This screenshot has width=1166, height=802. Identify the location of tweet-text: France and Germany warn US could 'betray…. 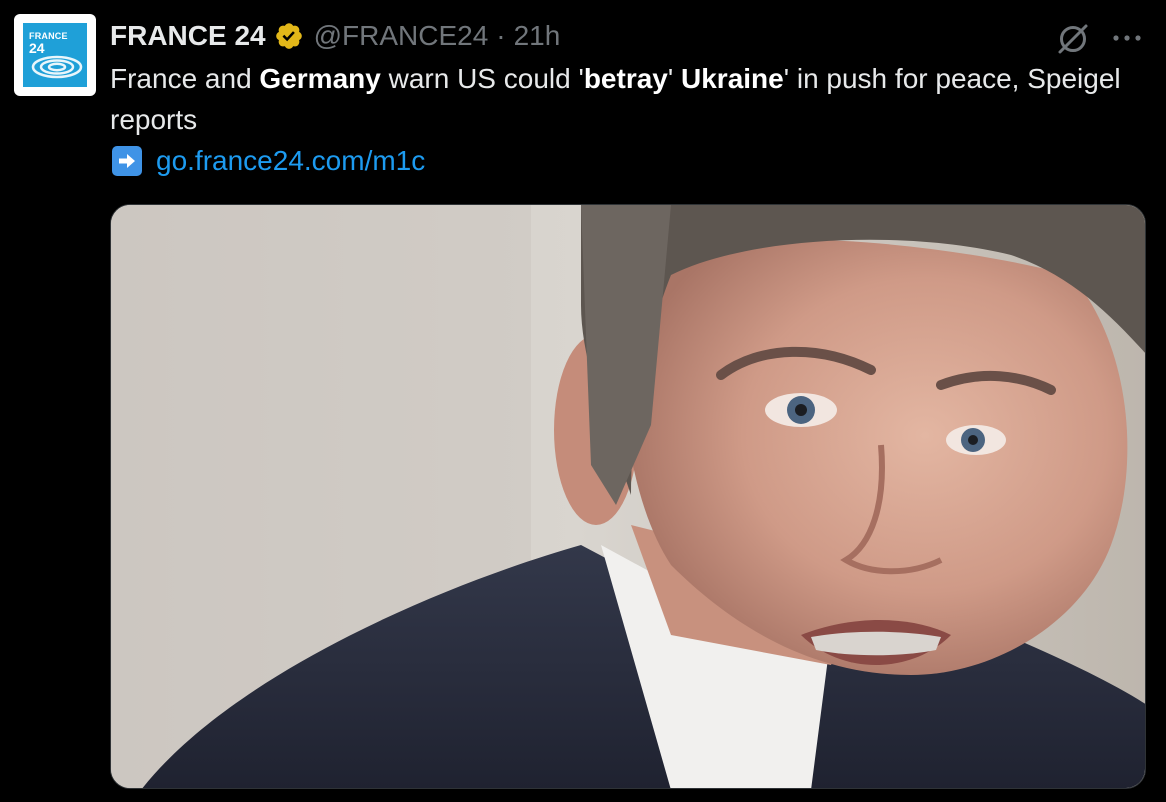
(625, 99).